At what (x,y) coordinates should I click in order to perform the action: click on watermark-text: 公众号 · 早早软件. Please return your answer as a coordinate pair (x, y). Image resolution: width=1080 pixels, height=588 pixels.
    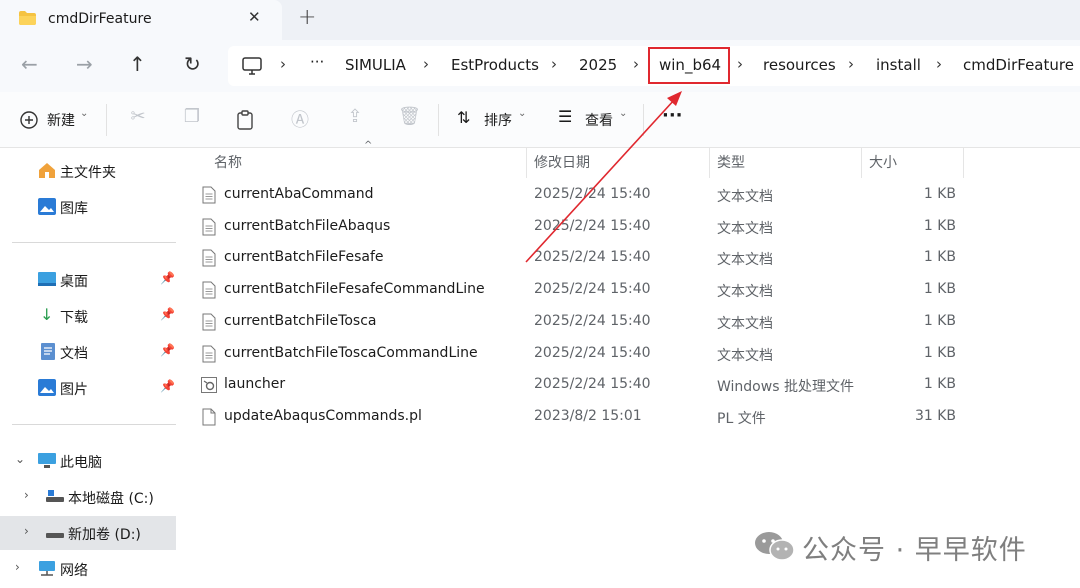
    Looking at the image, I should click on (914, 550).